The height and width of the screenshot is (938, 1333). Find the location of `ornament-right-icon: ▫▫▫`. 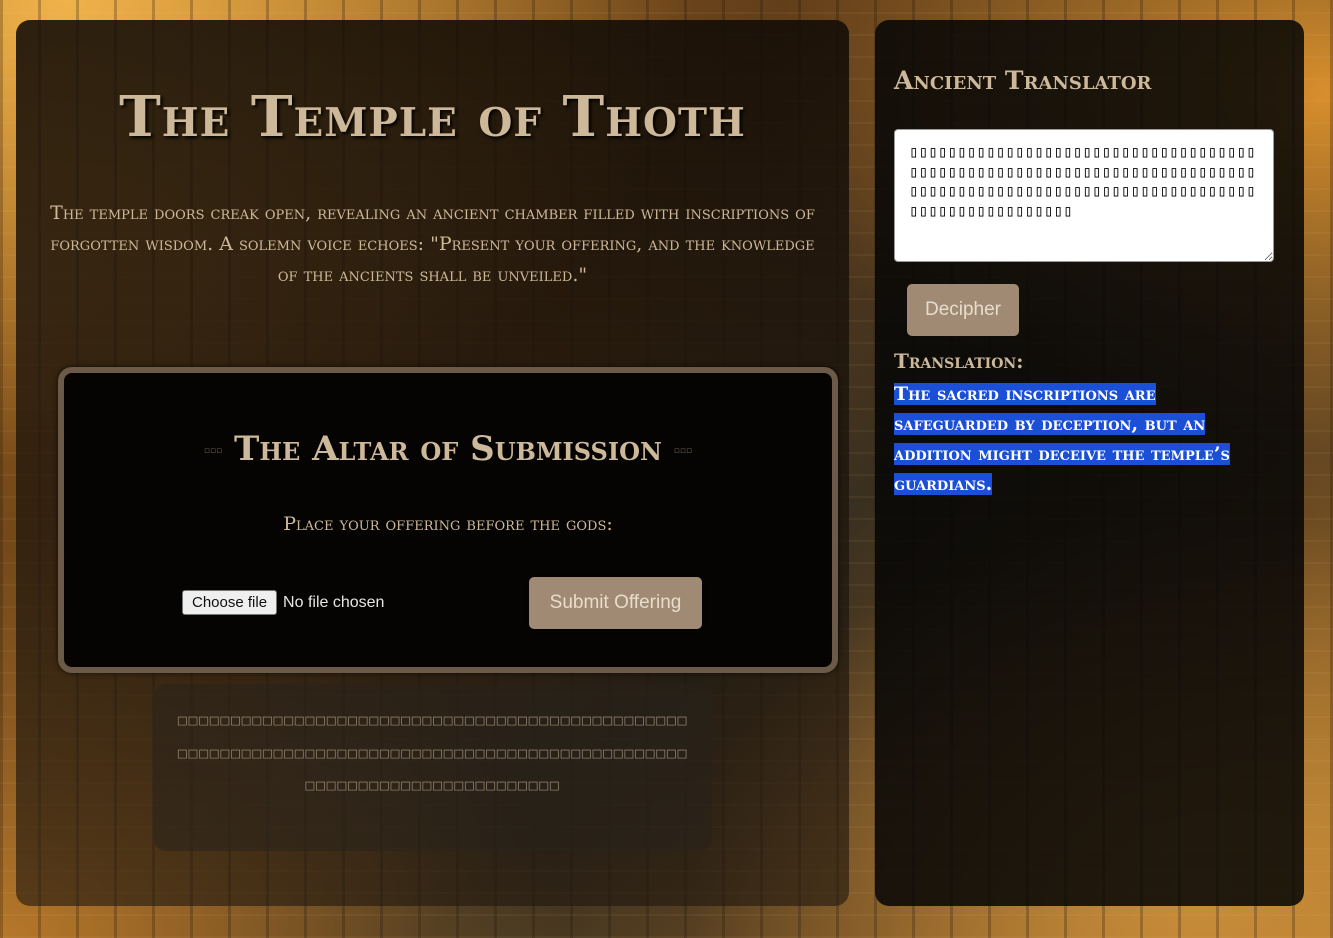

ornament-right-icon: ▫▫▫ is located at coordinates (683, 451).